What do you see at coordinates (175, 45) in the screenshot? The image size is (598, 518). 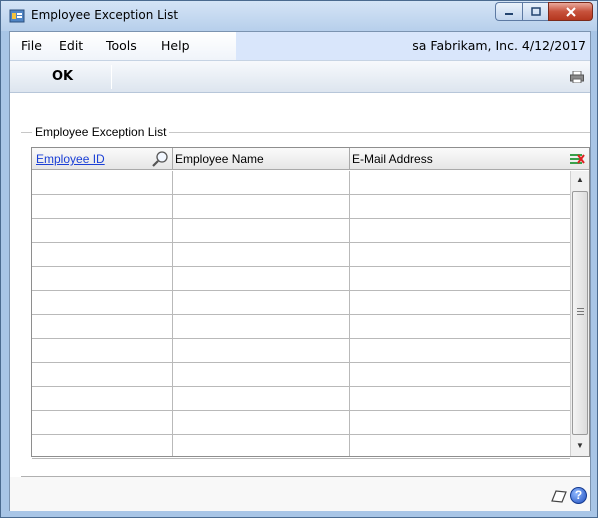 I see `menu-help: Help` at bounding box center [175, 45].